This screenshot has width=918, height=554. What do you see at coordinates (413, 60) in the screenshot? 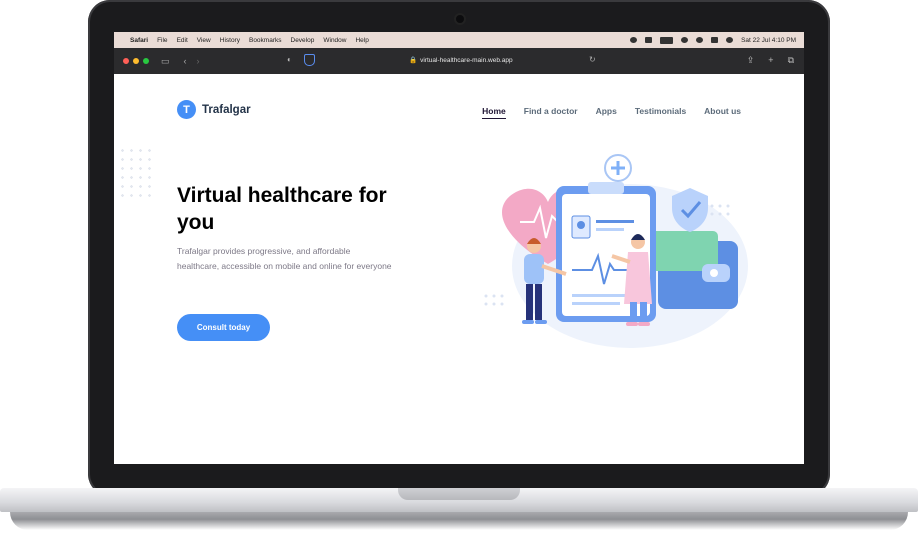
I see `lock-icon: 🔒` at bounding box center [413, 60].